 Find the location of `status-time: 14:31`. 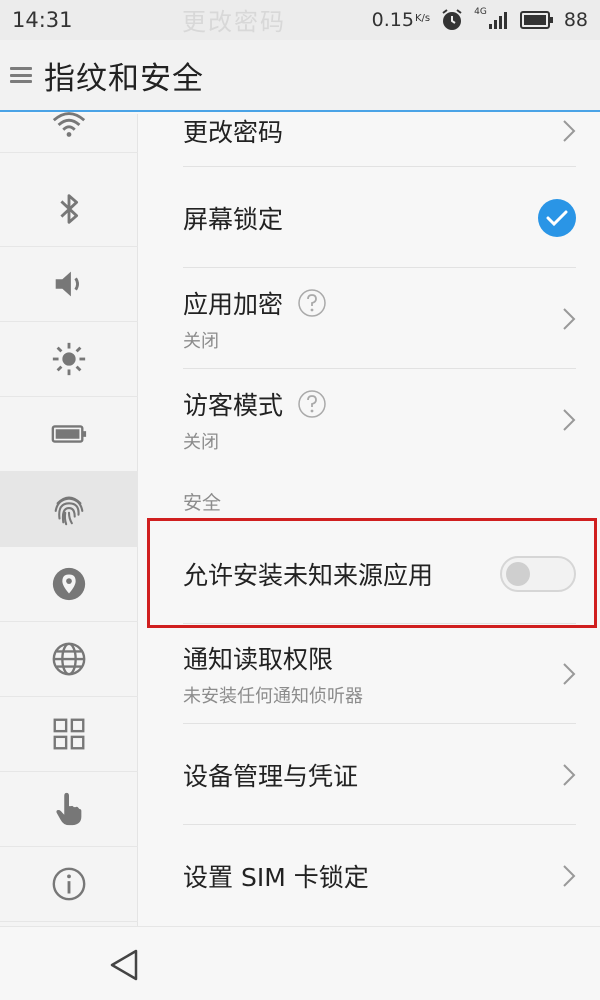

status-time: 14:31 is located at coordinates (42, 20).